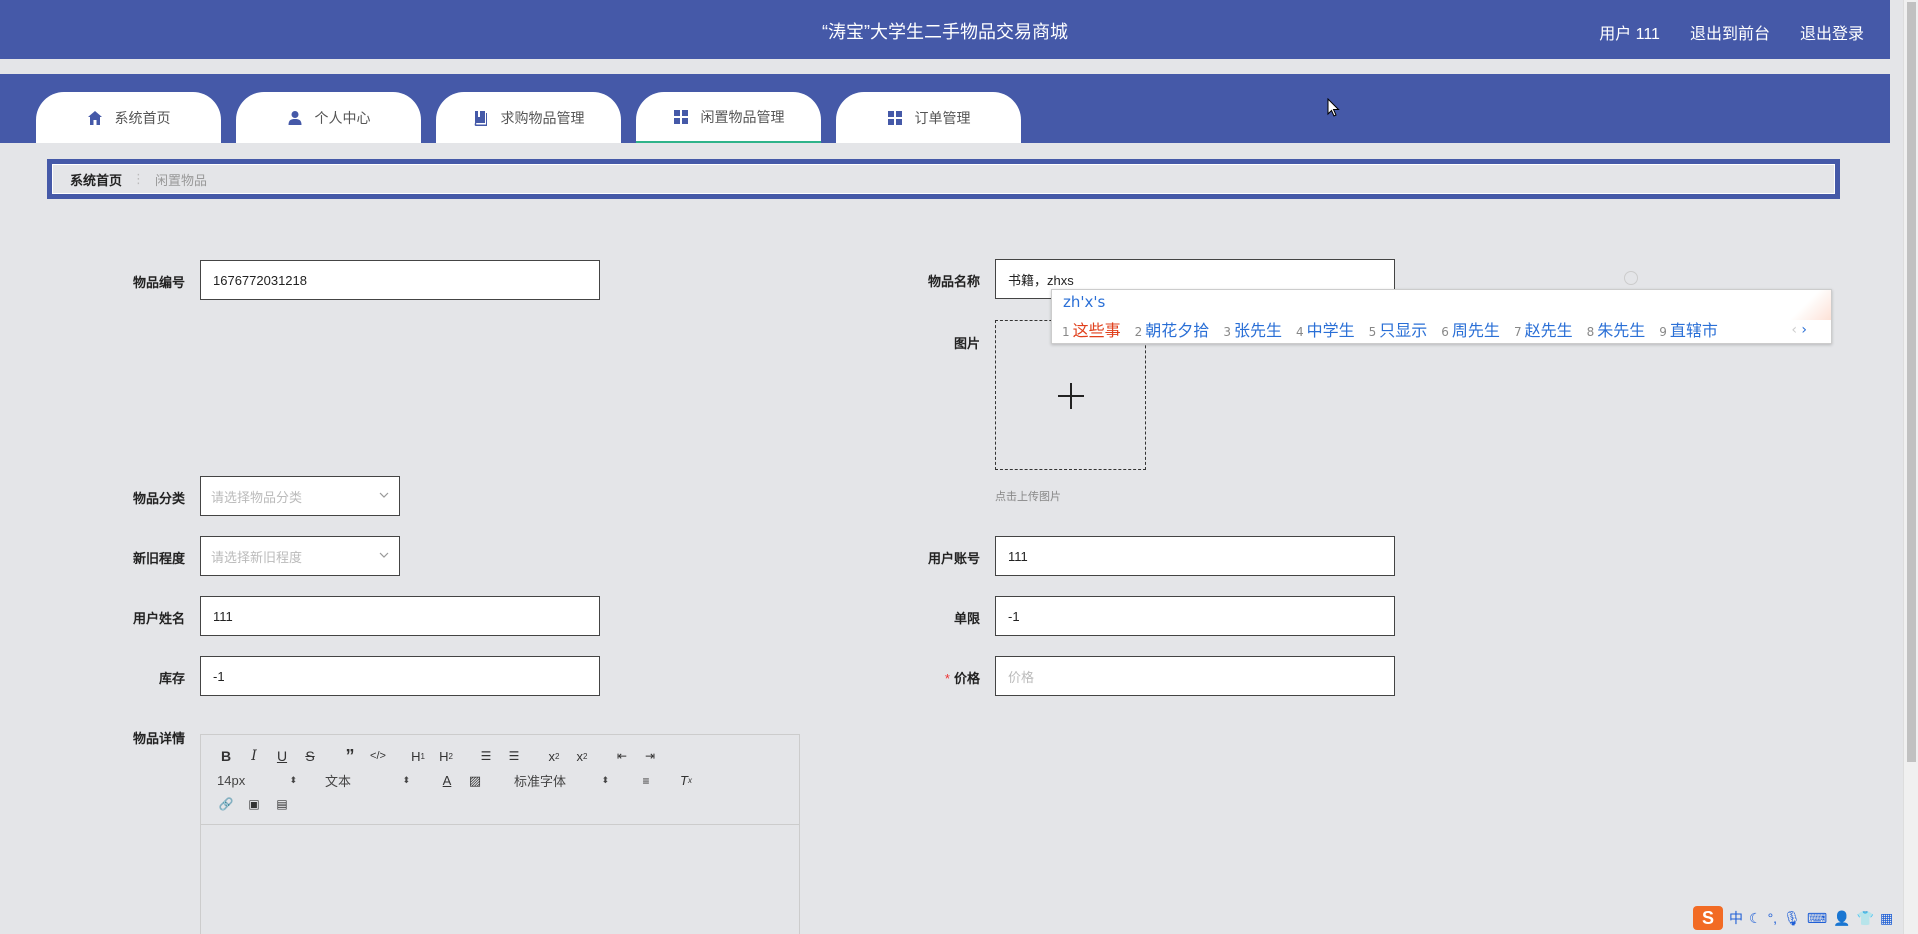 This screenshot has height=934, width=1918. Describe the element at coordinates (1470, 329) in the screenshot. I see `ime-candidate: 6 周先生` at that location.